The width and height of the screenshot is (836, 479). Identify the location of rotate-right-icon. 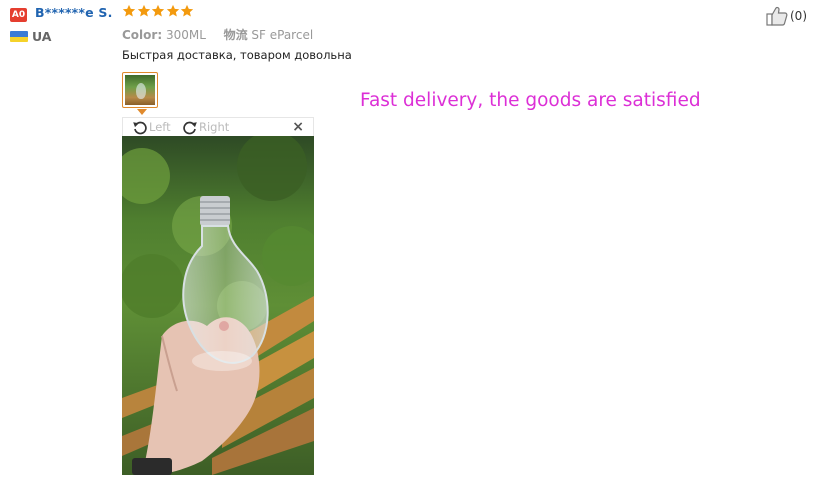
(190, 128).